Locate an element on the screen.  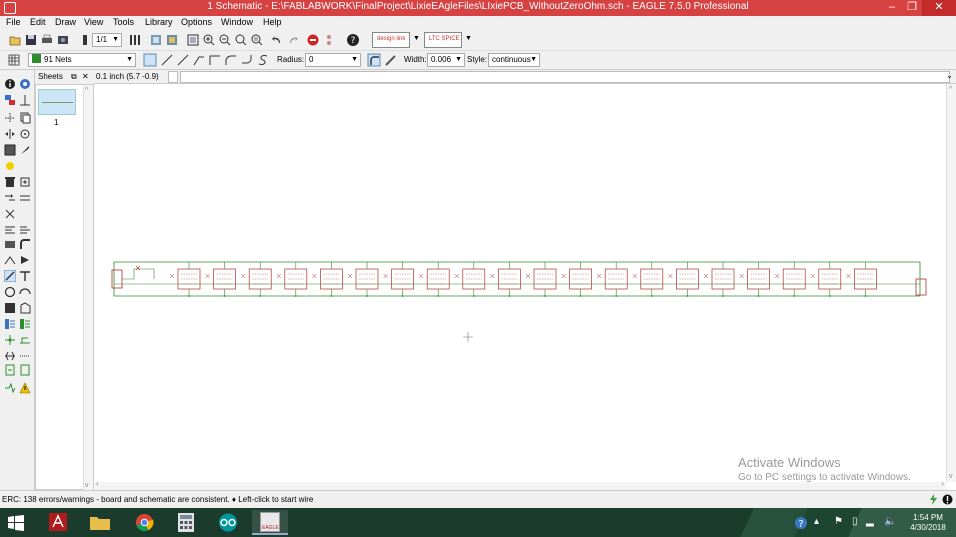
arc-icon is located at coordinates (25, 292).